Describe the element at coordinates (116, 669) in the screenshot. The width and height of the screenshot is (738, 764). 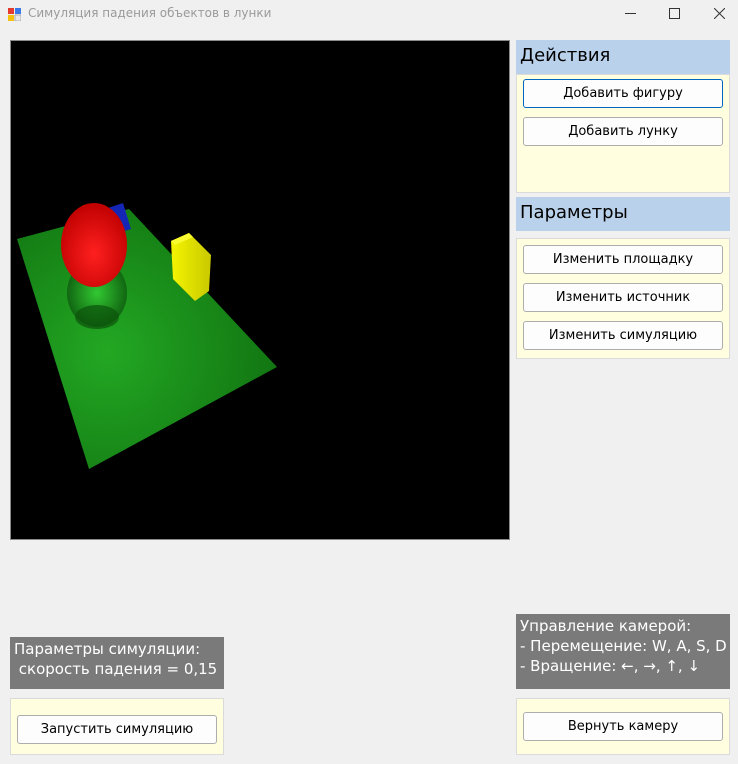
I see `fall-speed-value: скорость падения = 0,15` at that location.